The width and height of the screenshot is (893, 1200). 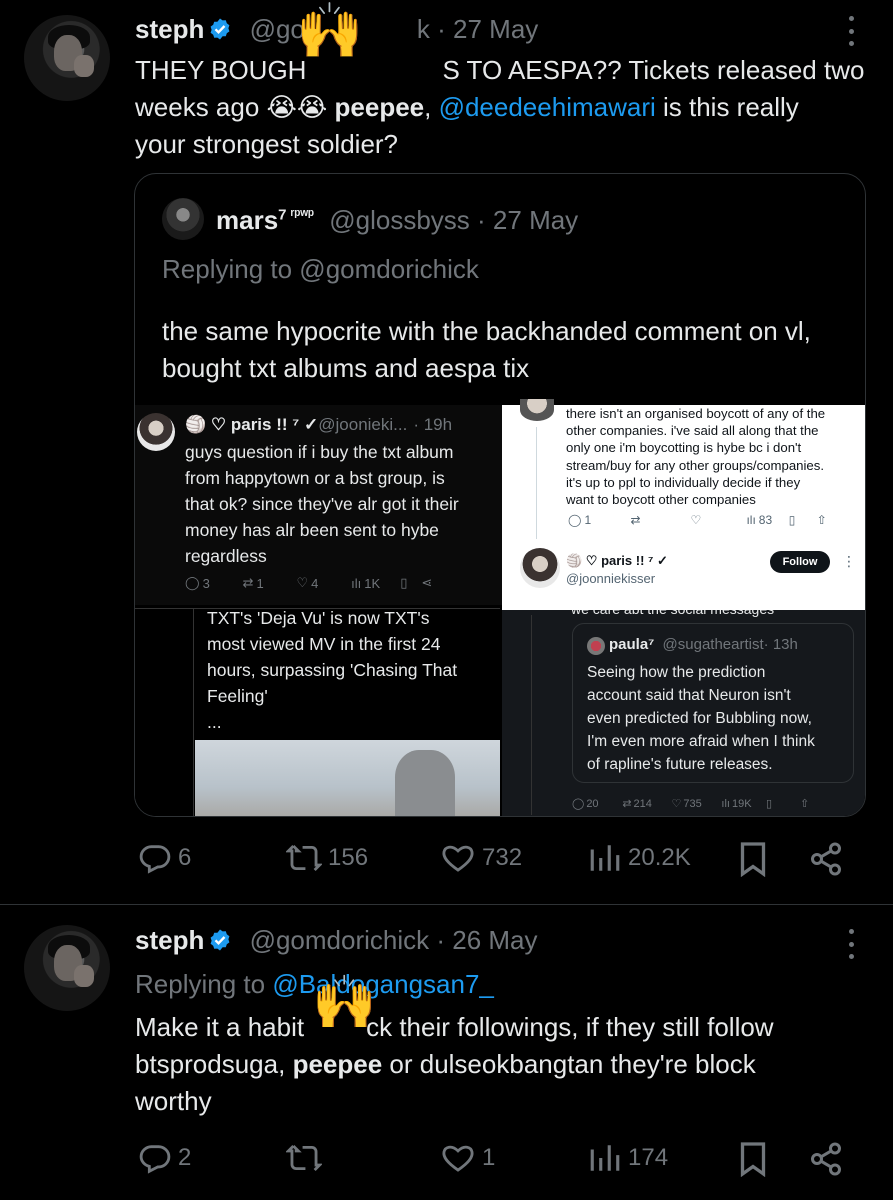 I want to click on text-segment: weeks ago 😭😭, so click(x=235, y=107).